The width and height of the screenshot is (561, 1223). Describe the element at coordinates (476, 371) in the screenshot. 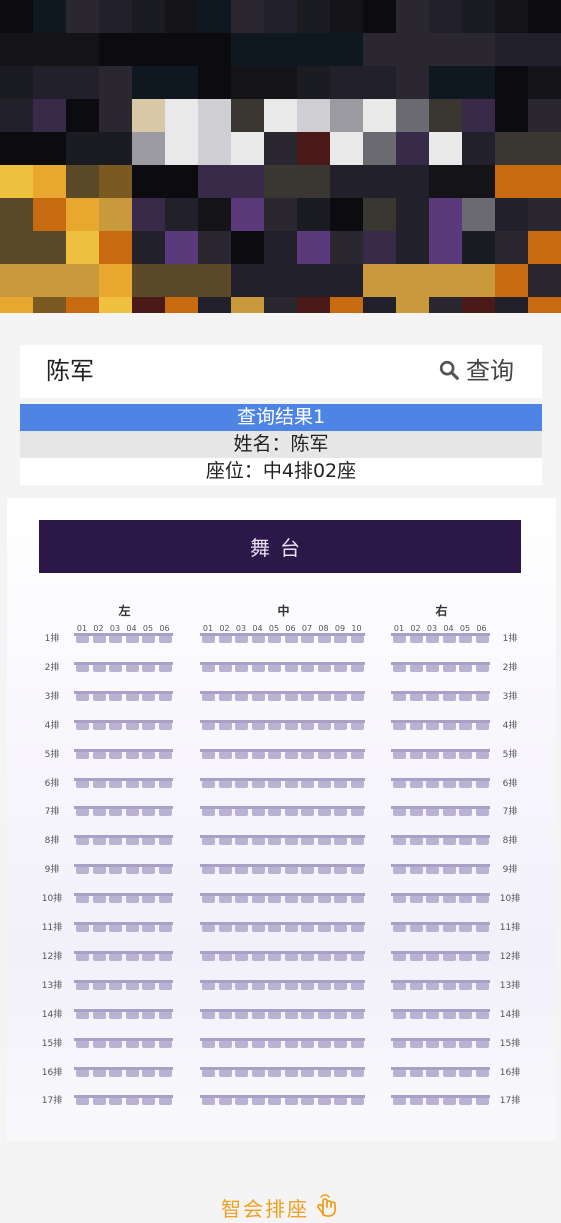

I see `search-button: 查询` at that location.